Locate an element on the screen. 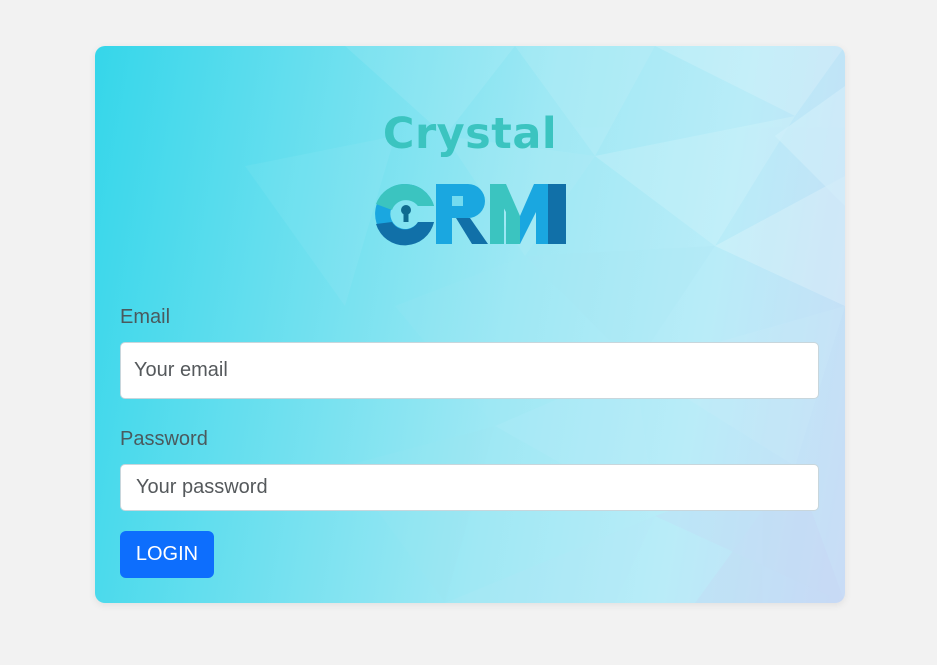  logo-letter-c is located at coordinates (404, 214).